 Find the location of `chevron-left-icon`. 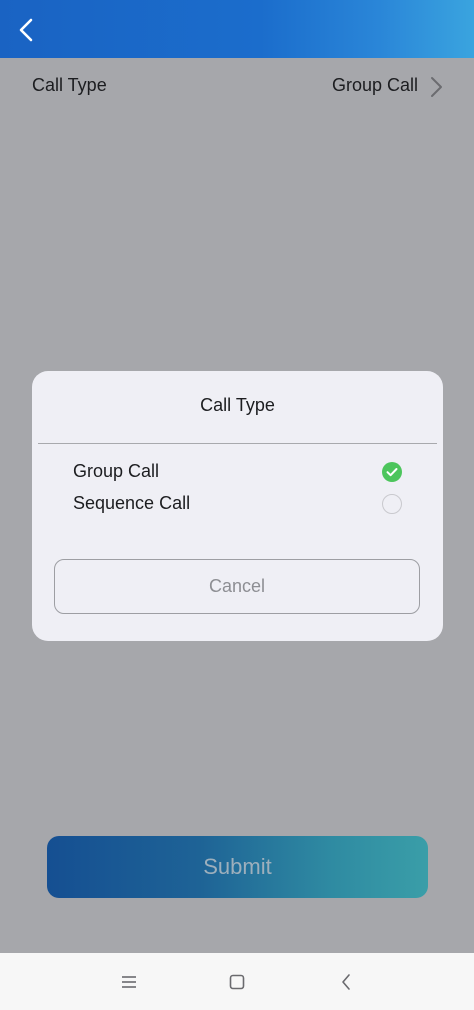

chevron-left-icon is located at coordinates (26, 30).